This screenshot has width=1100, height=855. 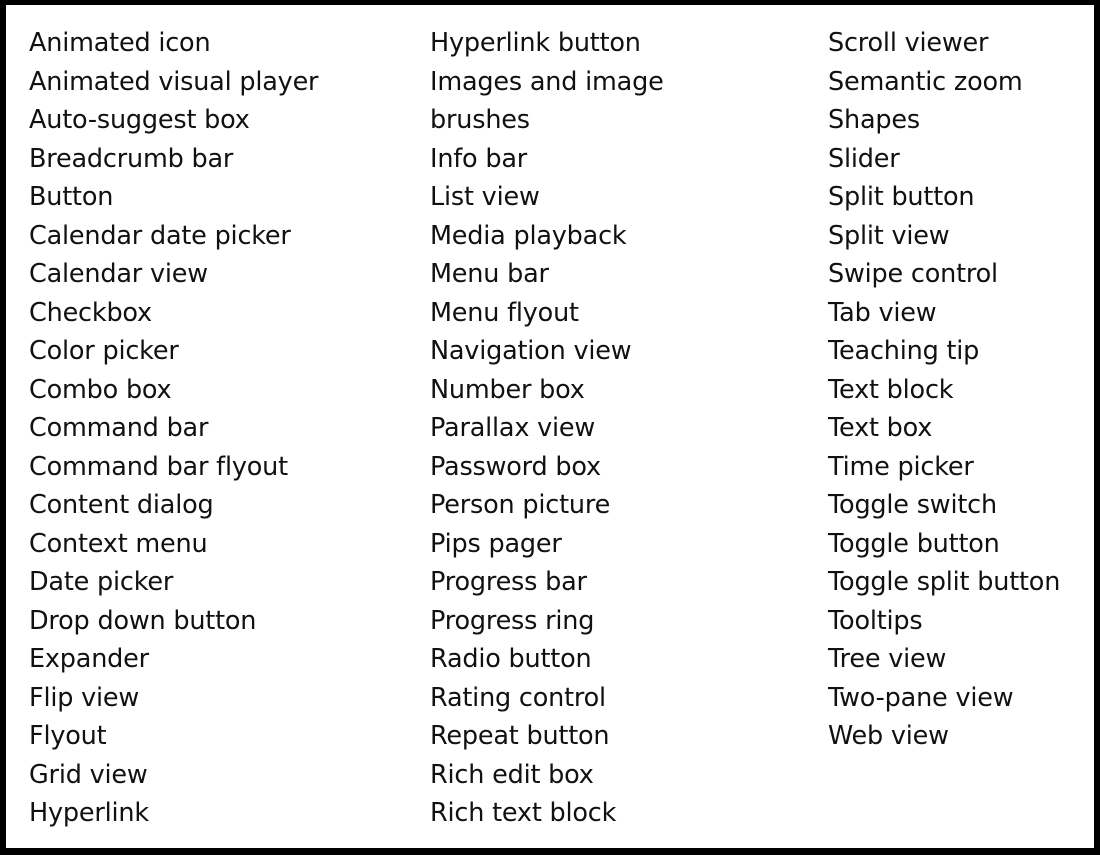 I want to click on control-list-item: Swipe control, so click(x=913, y=274).